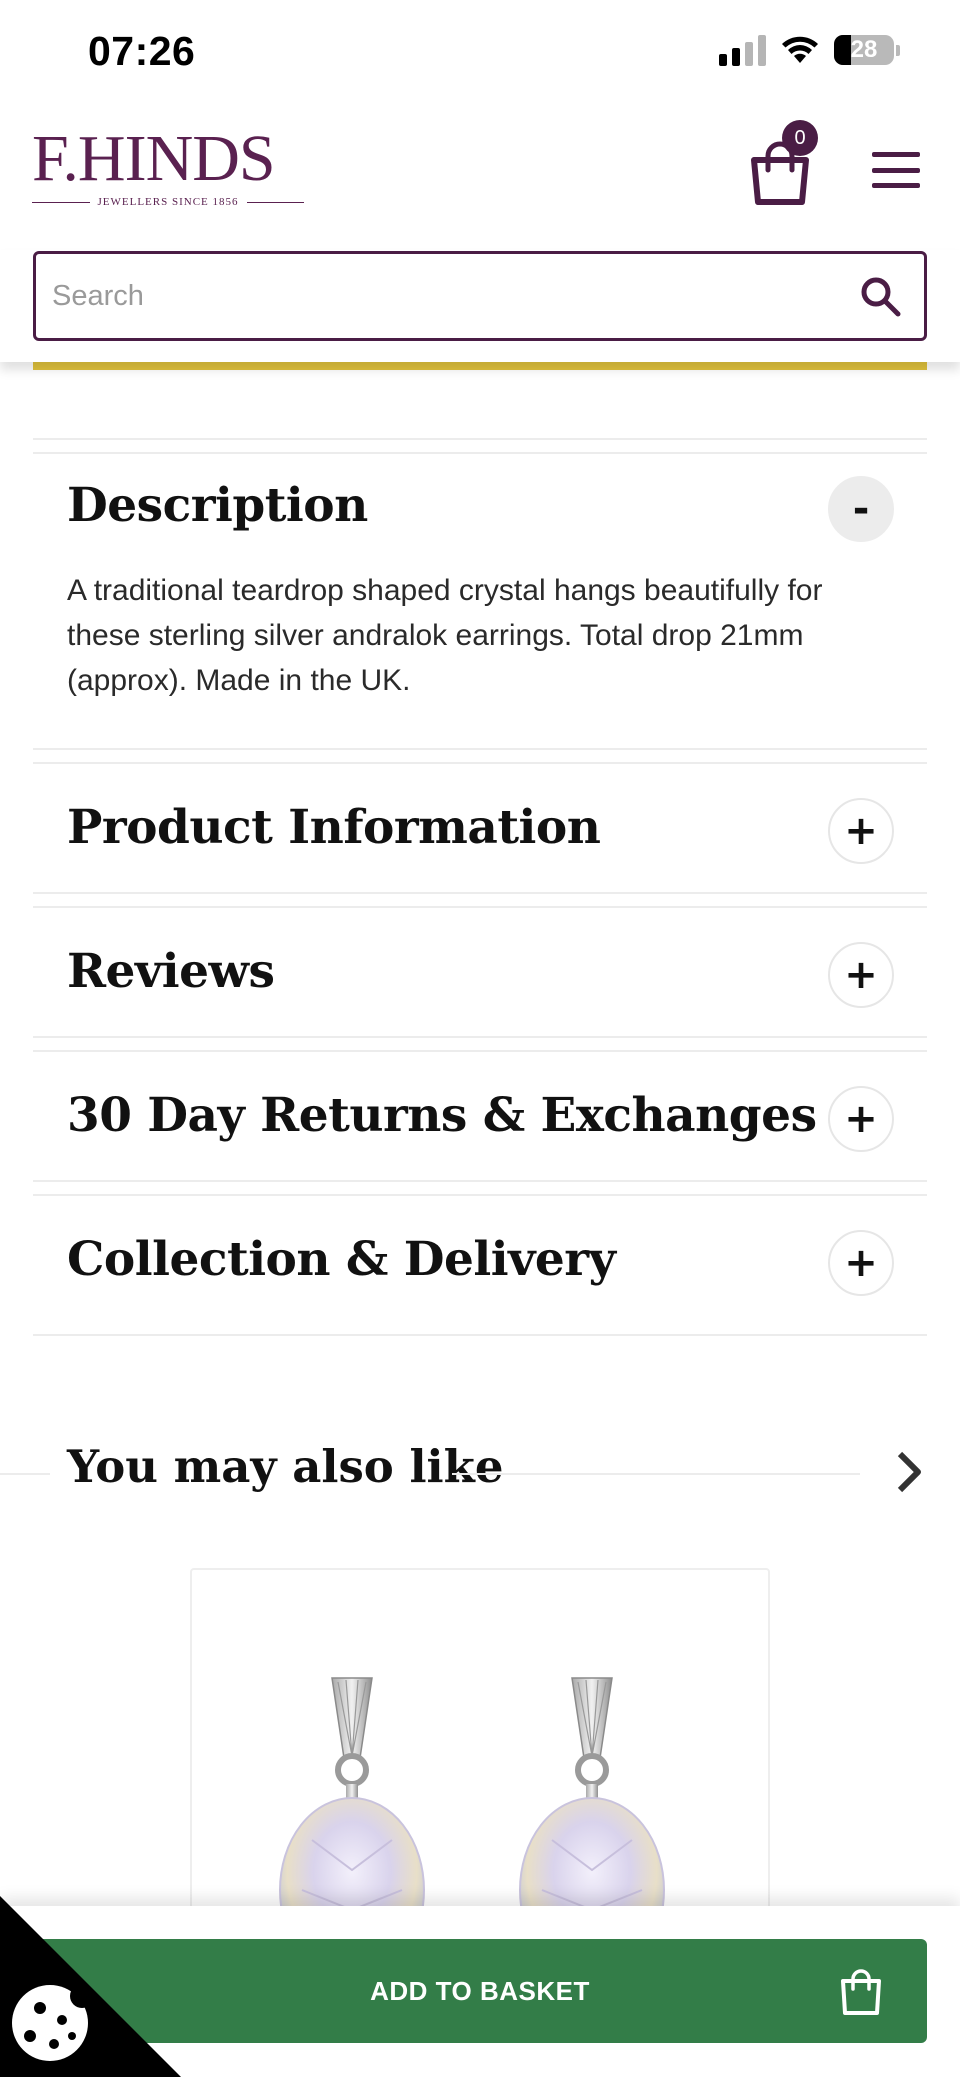 Image resolution: width=960 pixels, height=2077 pixels. I want to click on recommendations-title: You may also like, so click(285, 1466).